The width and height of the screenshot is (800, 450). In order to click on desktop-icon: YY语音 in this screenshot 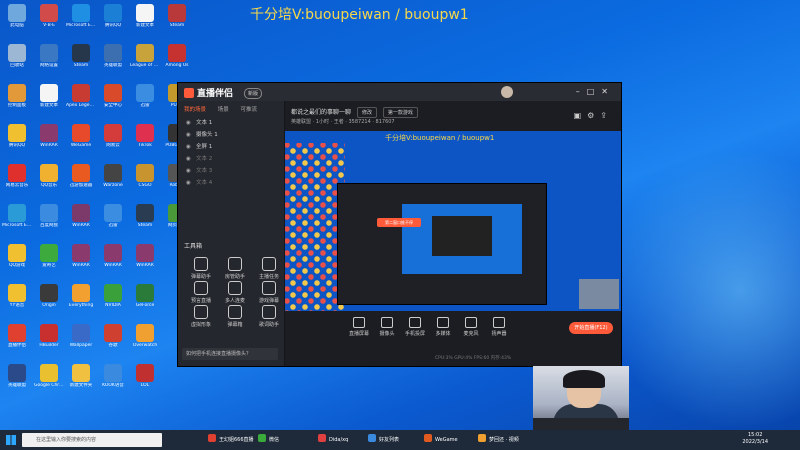, I will do `click(17, 301)`.